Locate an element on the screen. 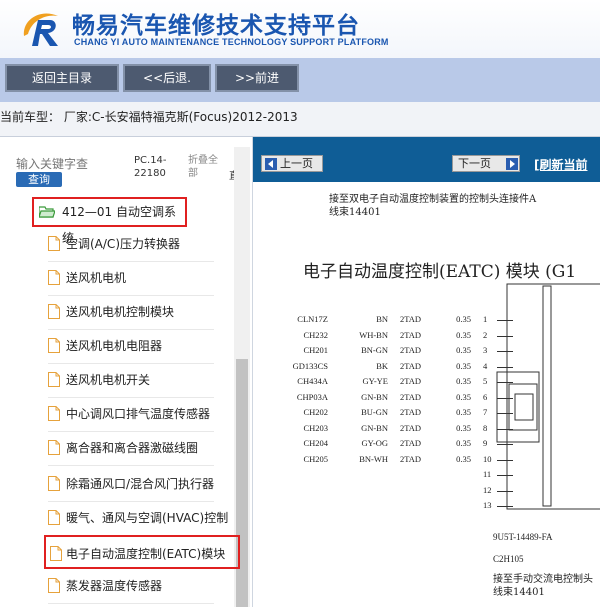 Image resolution: width=600 pixels, height=607 pixels. pin-row: CH203 GN-BN 2TAD 0.35 8 is located at coordinates (383, 431).